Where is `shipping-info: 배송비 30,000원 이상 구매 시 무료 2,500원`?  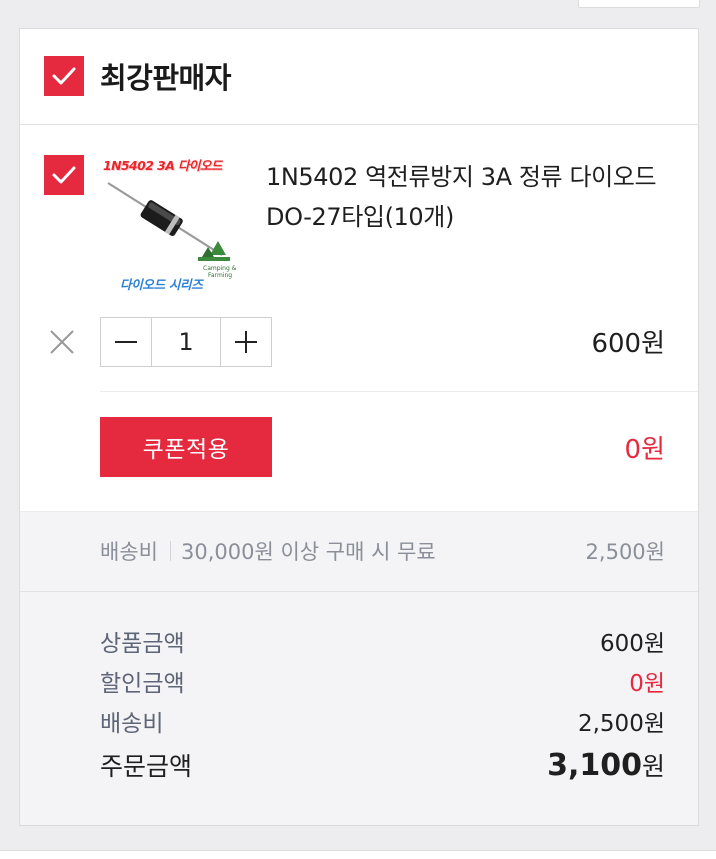
shipping-info: 배송비 30,000원 이상 구매 시 무료 2,500원 is located at coordinates (359, 551).